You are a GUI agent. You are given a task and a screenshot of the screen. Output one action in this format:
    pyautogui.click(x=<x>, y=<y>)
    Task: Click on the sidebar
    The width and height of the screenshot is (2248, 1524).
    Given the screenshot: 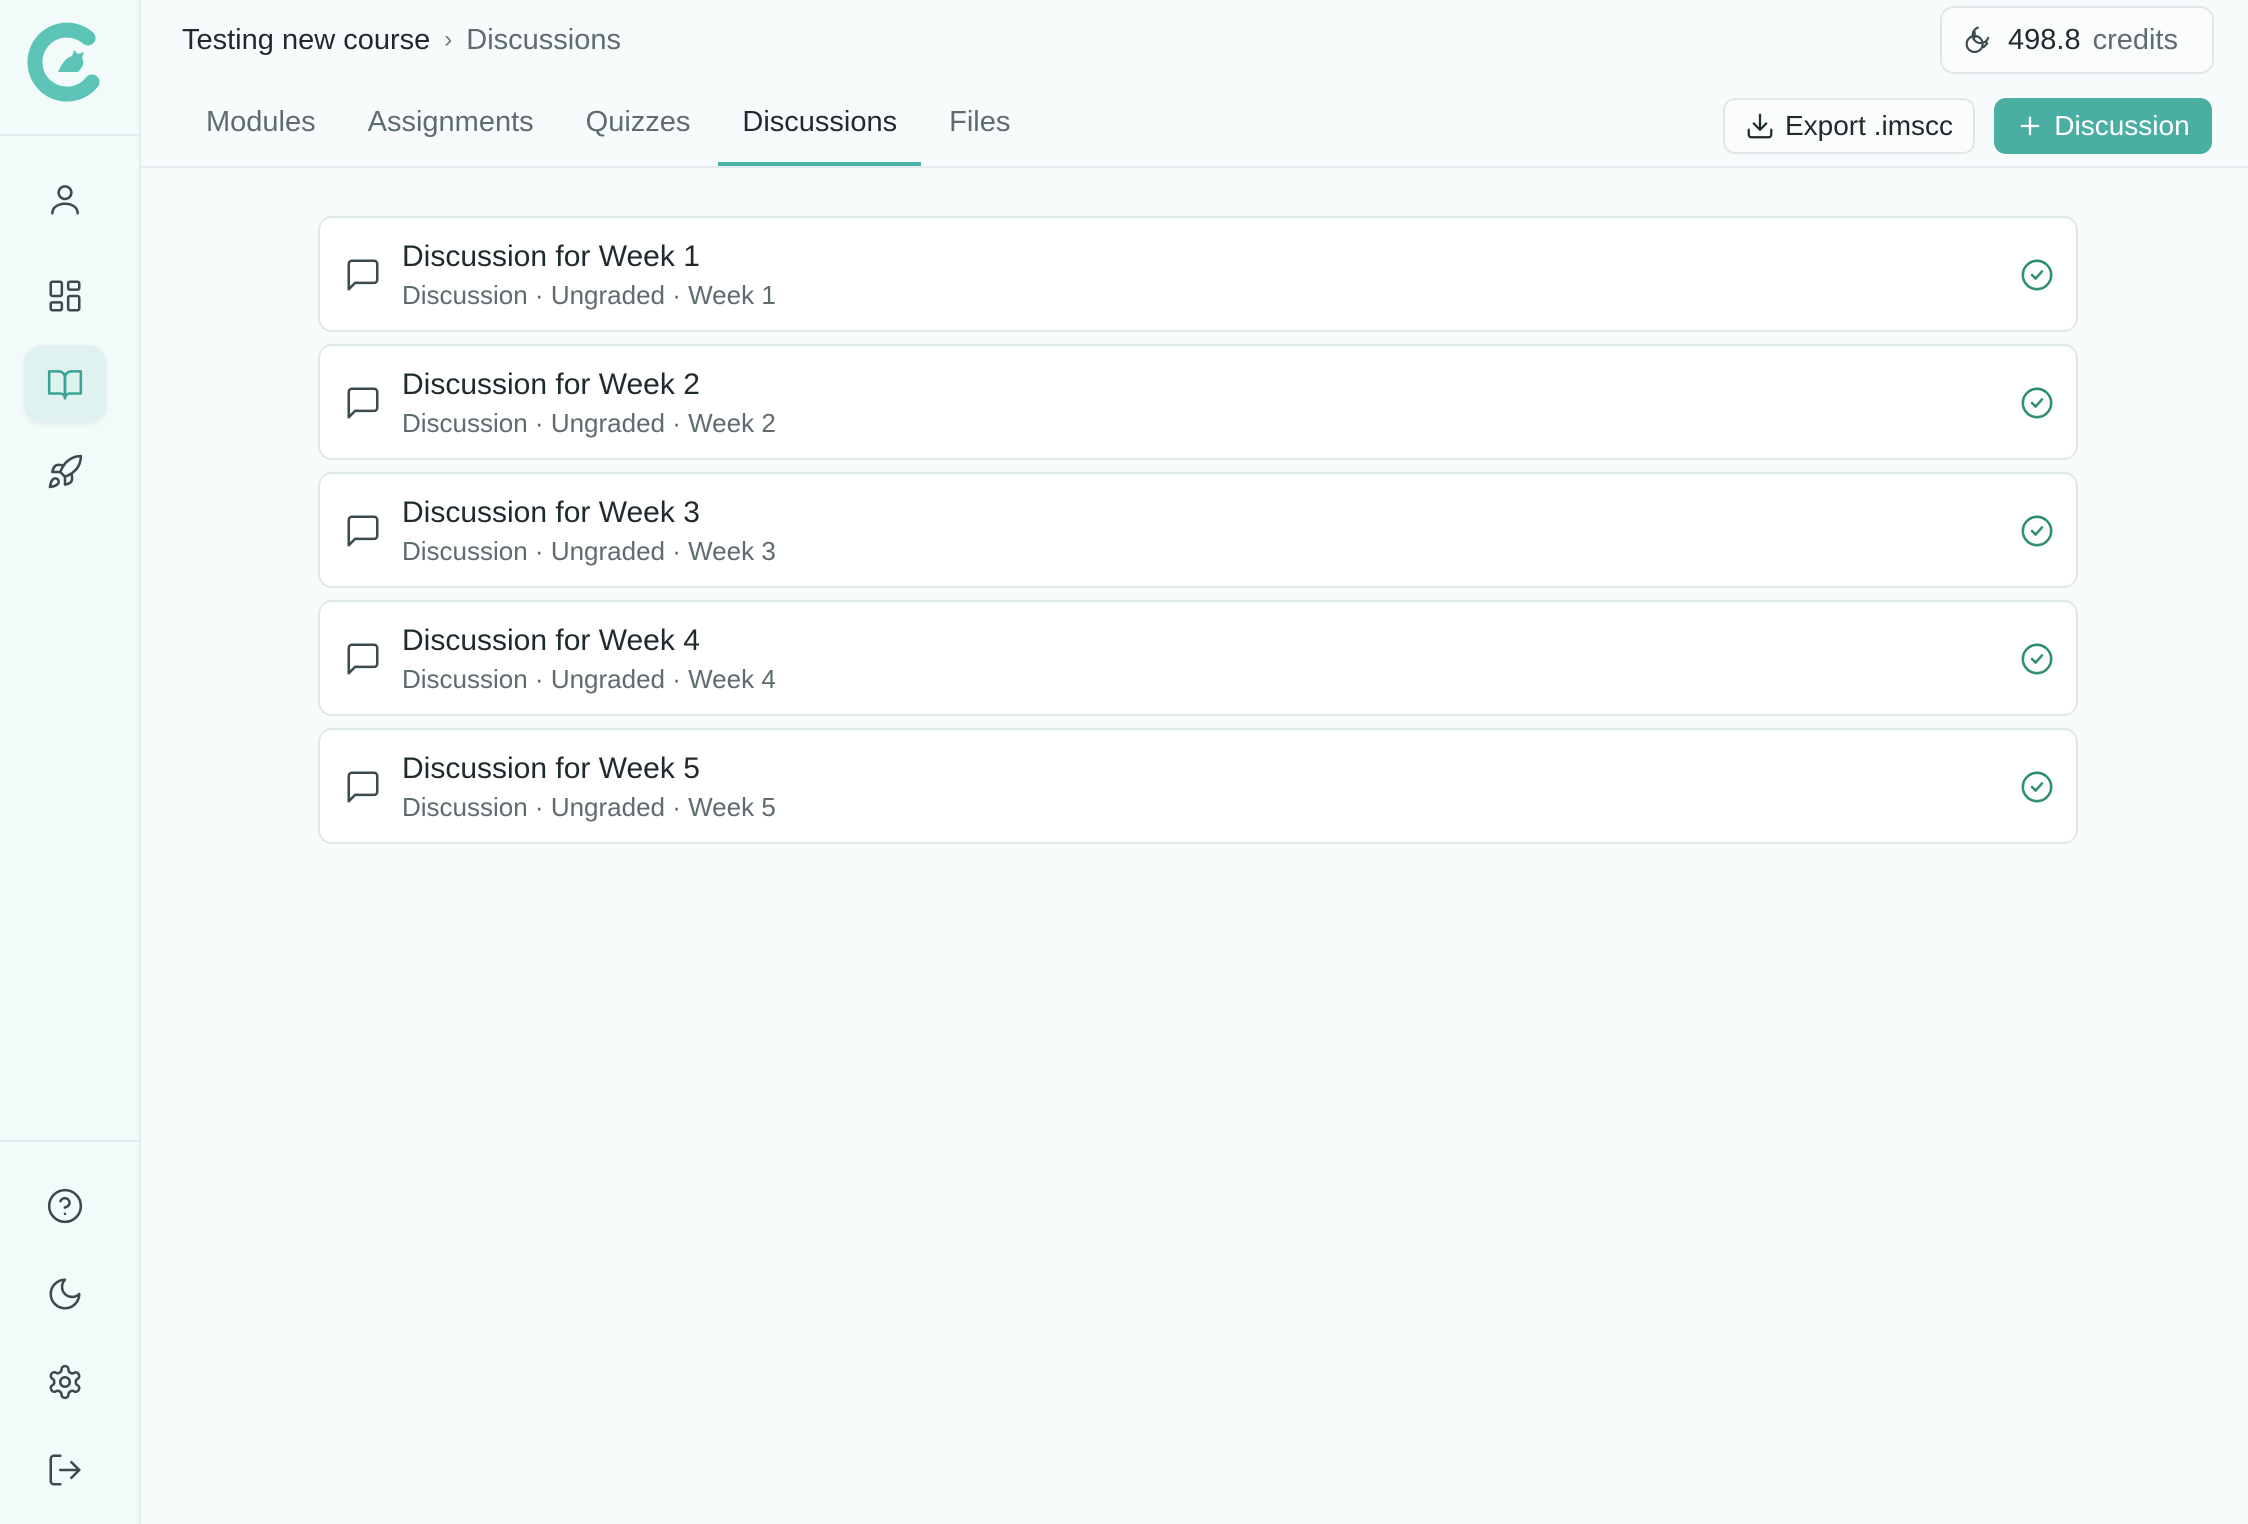 What is the action you would take?
    pyautogui.click(x=70, y=762)
    